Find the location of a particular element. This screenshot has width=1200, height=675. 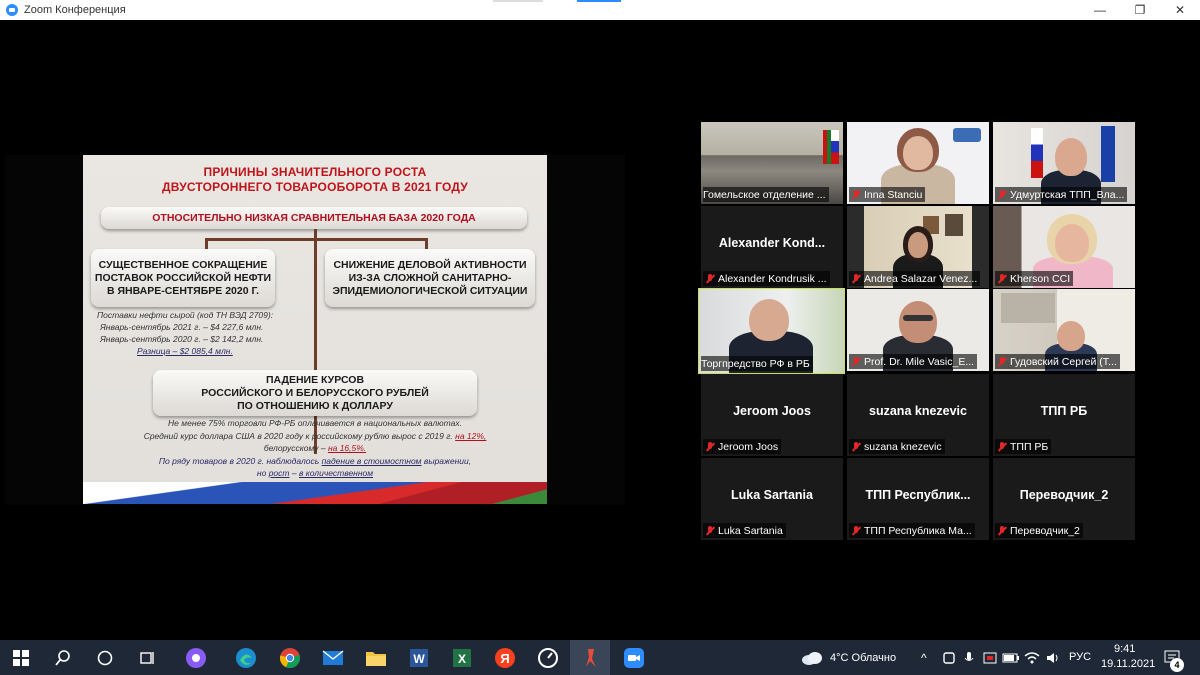

slide-title-line2: ДВУСТОРОННЕГО ТОВАРООБОРОТА В 2021 ГОДУ is located at coordinates (315, 187).